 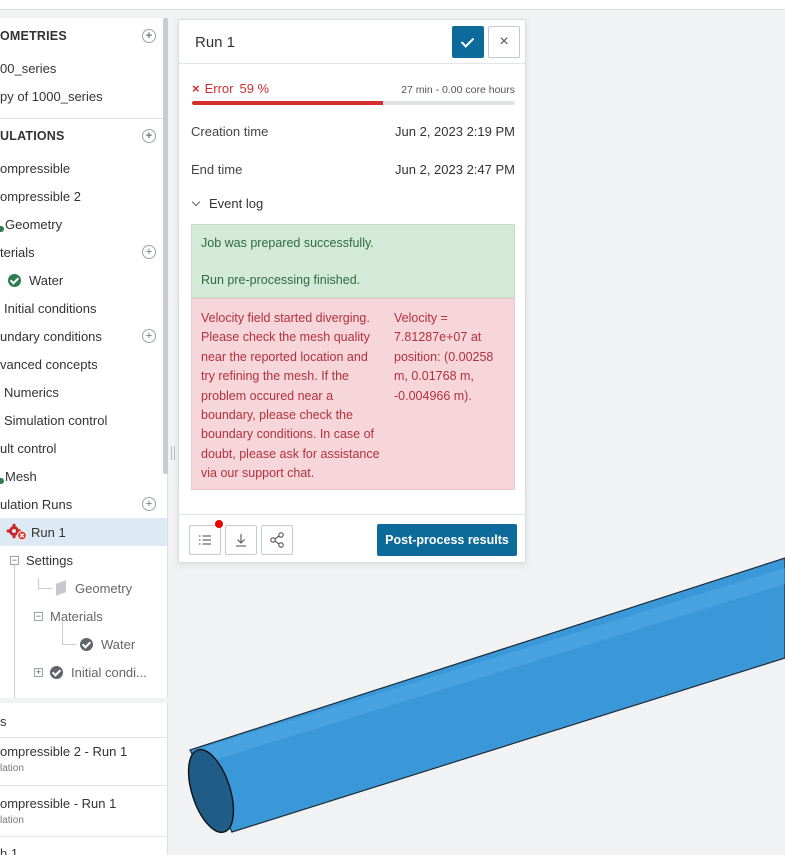 What do you see at coordinates (455, 169) in the screenshot?
I see `end-time-value: Jun 2, 2023 2:47 PM` at bounding box center [455, 169].